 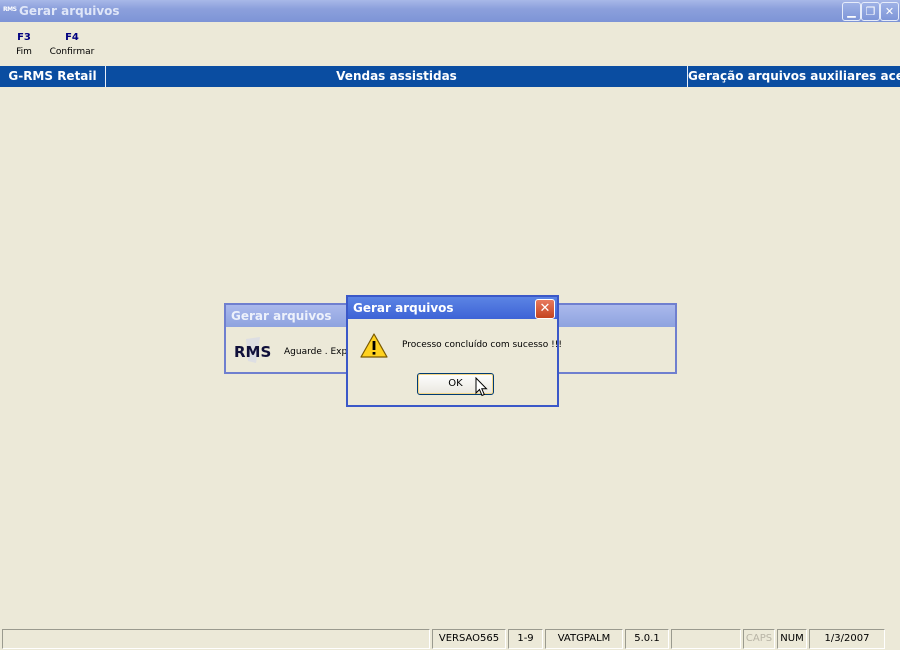 What do you see at coordinates (792, 639) in the screenshot?
I see `status-num: NUM` at bounding box center [792, 639].